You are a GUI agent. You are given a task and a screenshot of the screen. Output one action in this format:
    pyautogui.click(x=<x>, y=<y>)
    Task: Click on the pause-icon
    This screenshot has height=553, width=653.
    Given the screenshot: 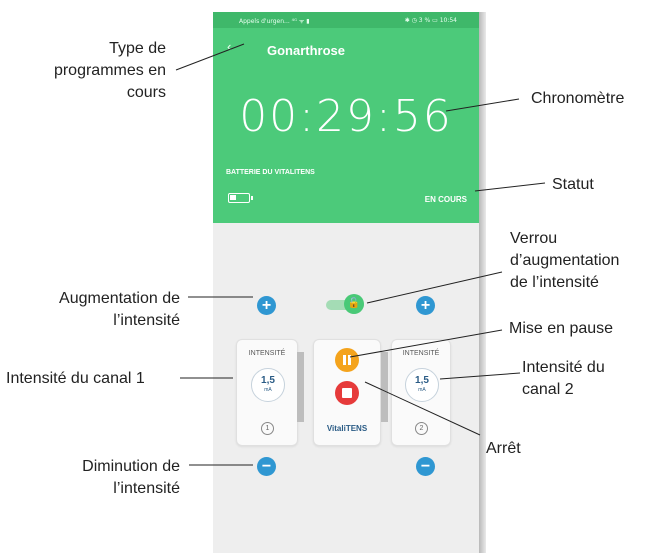 What is the action you would take?
    pyautogui.click(x=344, y=360)
    